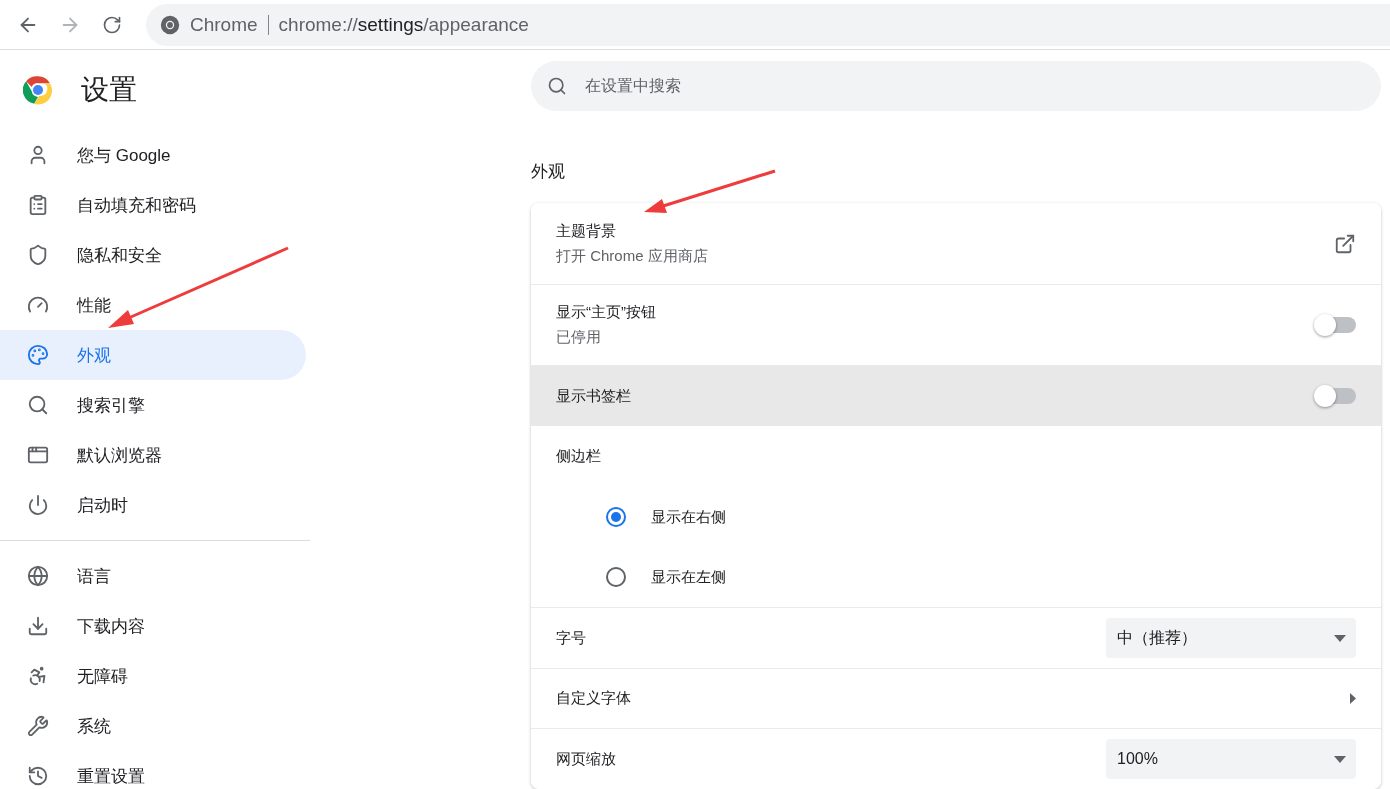  I want to click on history-icon, so click(38, 776).